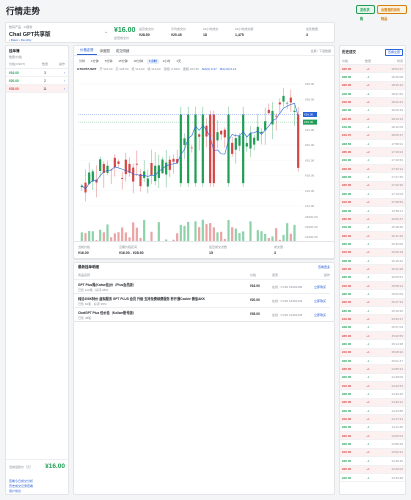  Describe the element at coordinates (372, 469) in the screenshot. I see `trade-row: ¥20.00 +1 13:40:02` at that location.